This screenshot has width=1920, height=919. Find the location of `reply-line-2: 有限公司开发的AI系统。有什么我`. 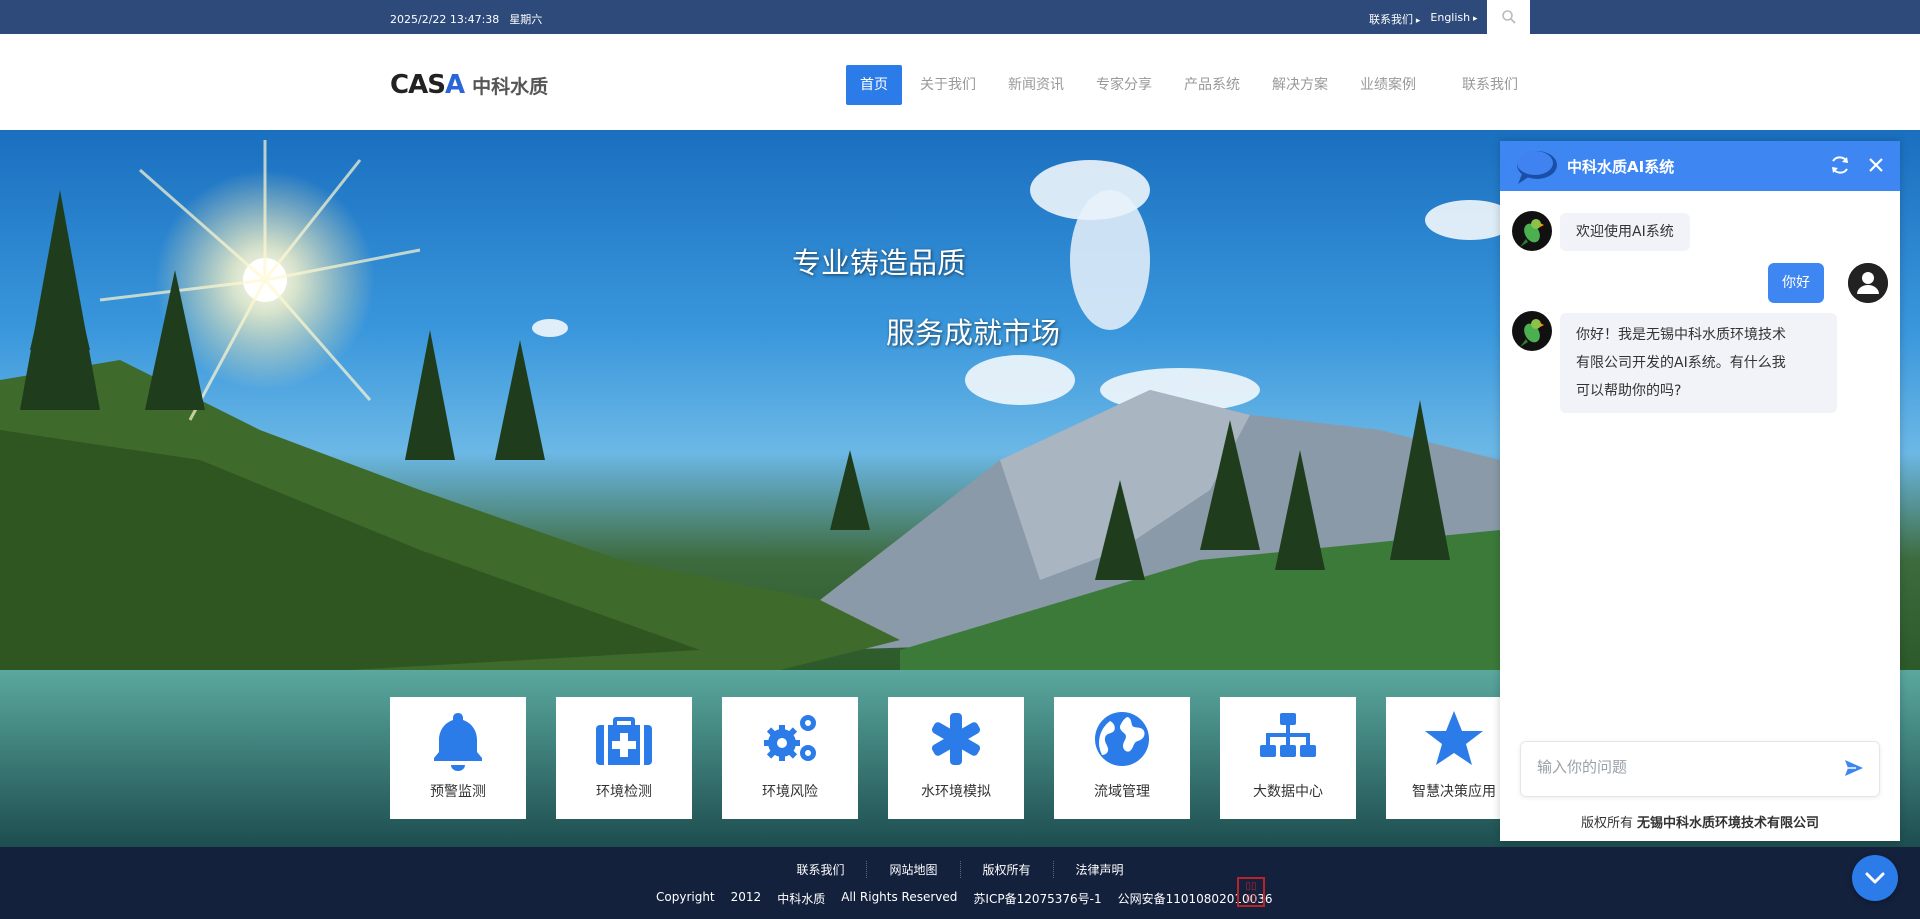

reply-line-2: 有限公司开发的AI系统。有什么我 is located at coordinates (1681, 363).